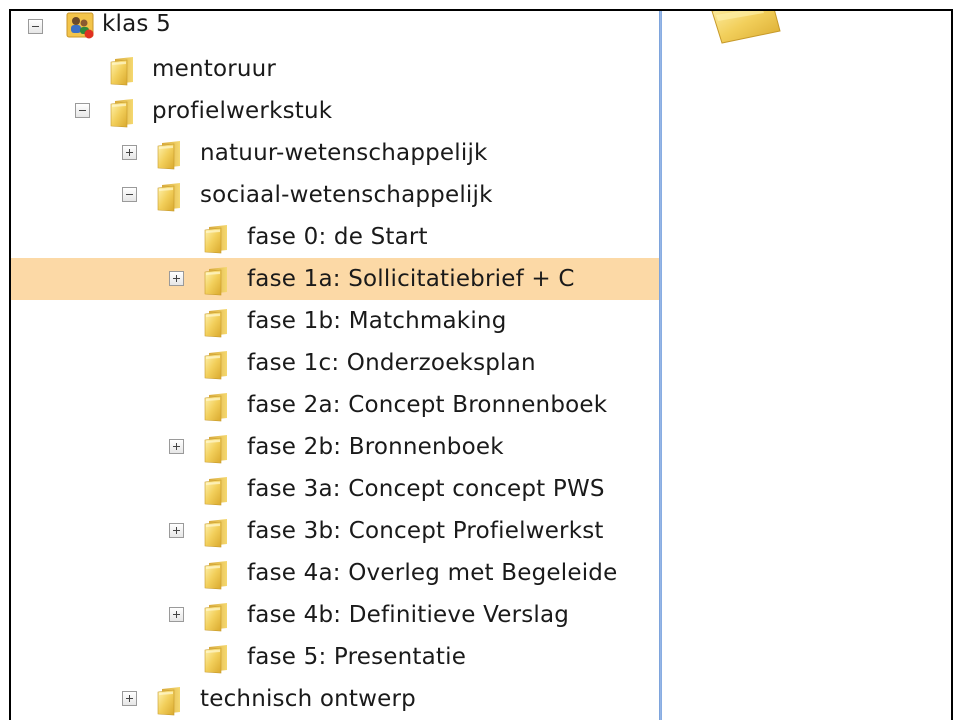 The image size is (955, 720). What do you see at coordinates (80, 25) in the screenshot?
I see `users-group-icon` at bounding box center [80, 25].